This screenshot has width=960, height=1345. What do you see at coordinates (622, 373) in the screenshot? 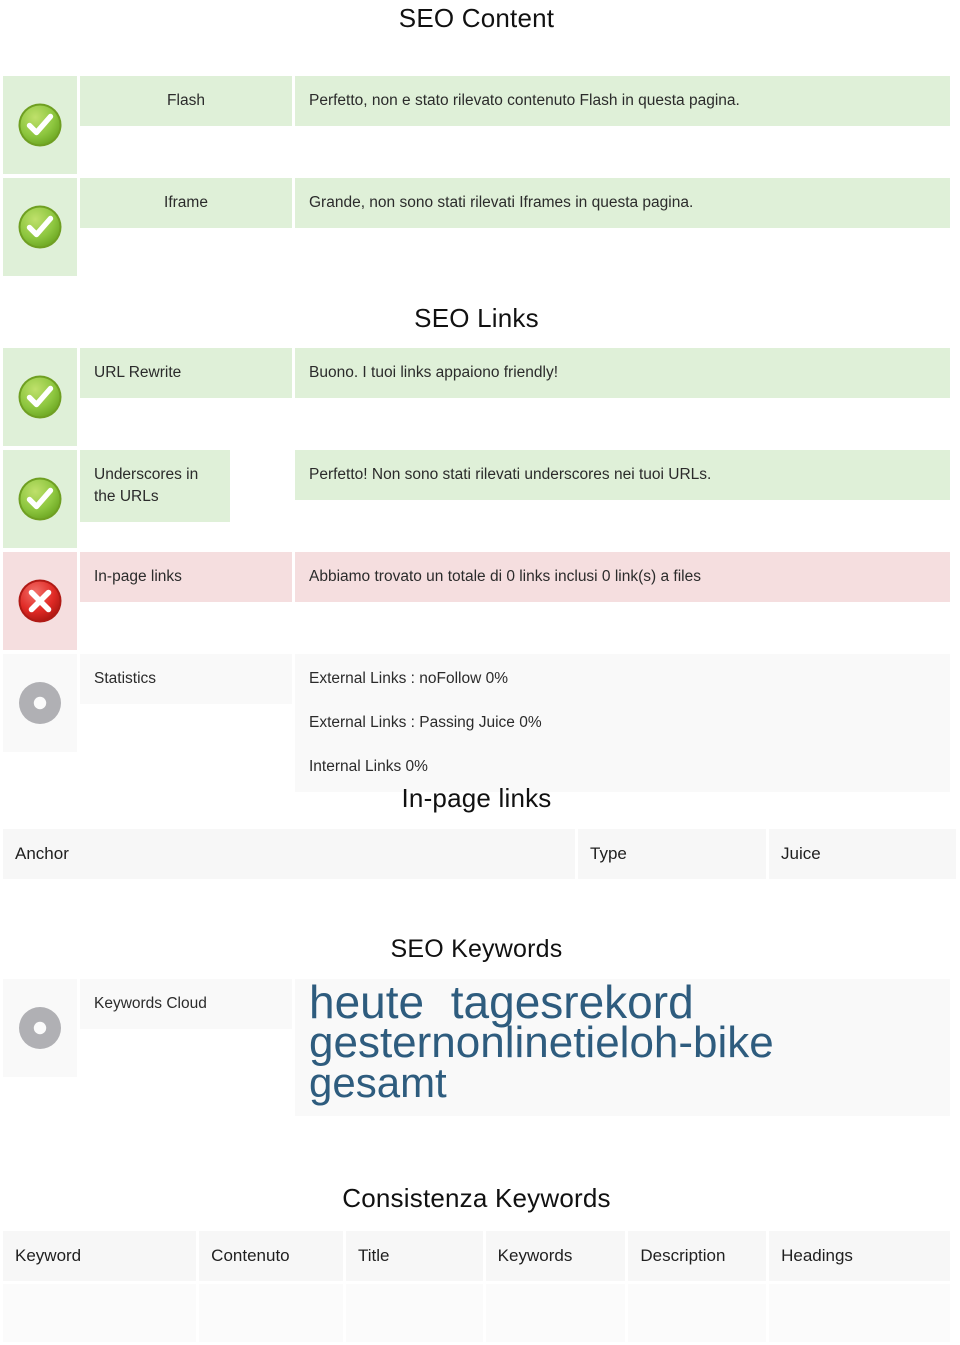
I see `row-text: Buono. I tuoi links appaiono friendly!` at bounding box center [622, 373].